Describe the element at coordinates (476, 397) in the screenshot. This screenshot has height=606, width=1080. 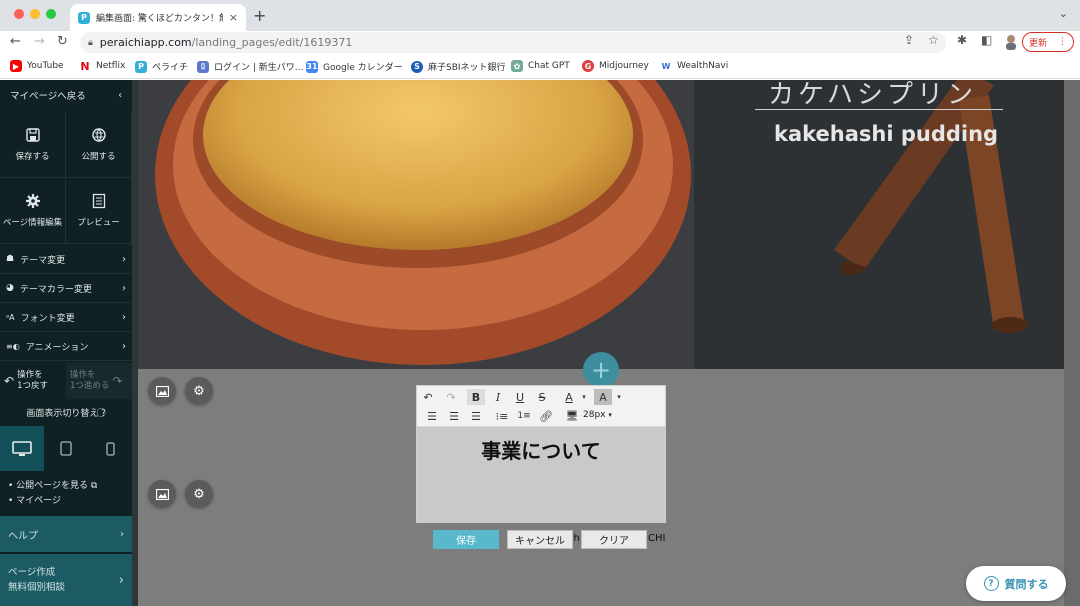
I see `bold-icon: B` at that location.